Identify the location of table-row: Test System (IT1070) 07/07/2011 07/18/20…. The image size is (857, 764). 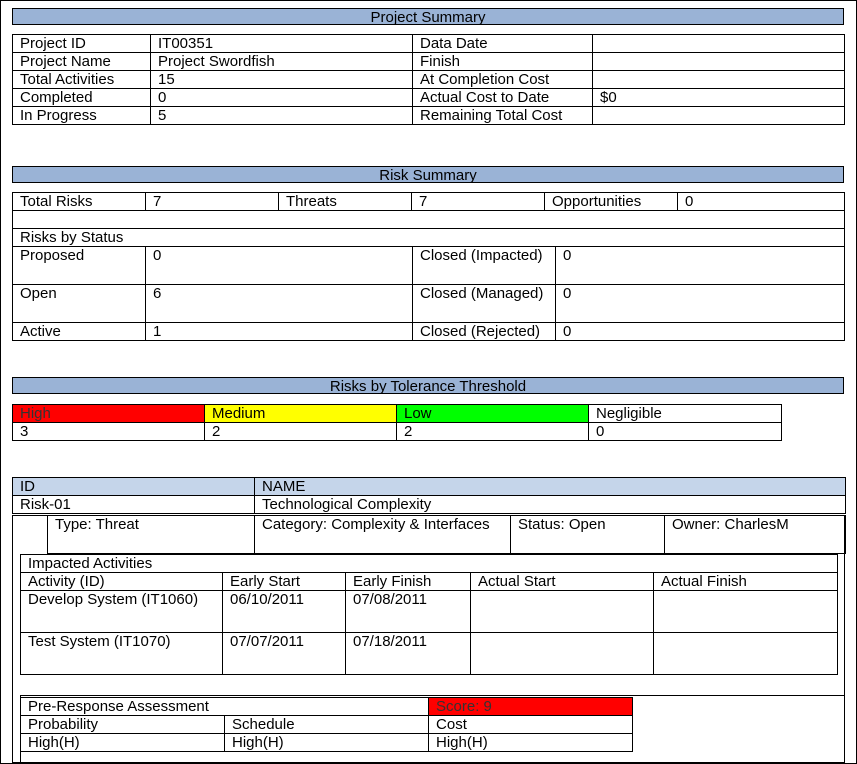
(429, 653).